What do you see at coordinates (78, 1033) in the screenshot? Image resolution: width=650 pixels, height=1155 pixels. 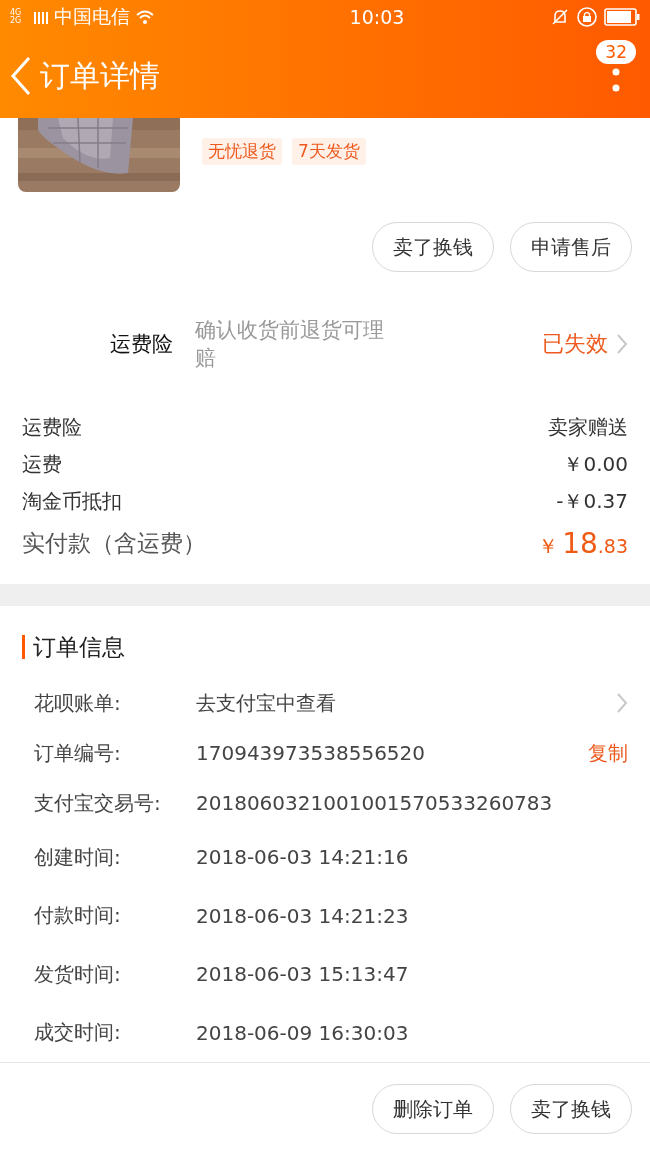 I see `info-label: 成交时间:` at bounding box center [78, 1033].